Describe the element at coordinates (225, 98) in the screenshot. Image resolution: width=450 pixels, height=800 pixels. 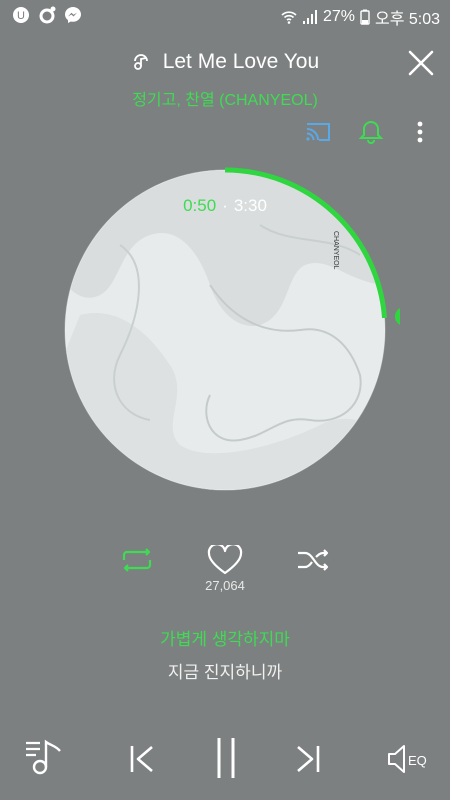
I see `artist-name: 정기고, 찬열 (CHANYEOL)` at that location.